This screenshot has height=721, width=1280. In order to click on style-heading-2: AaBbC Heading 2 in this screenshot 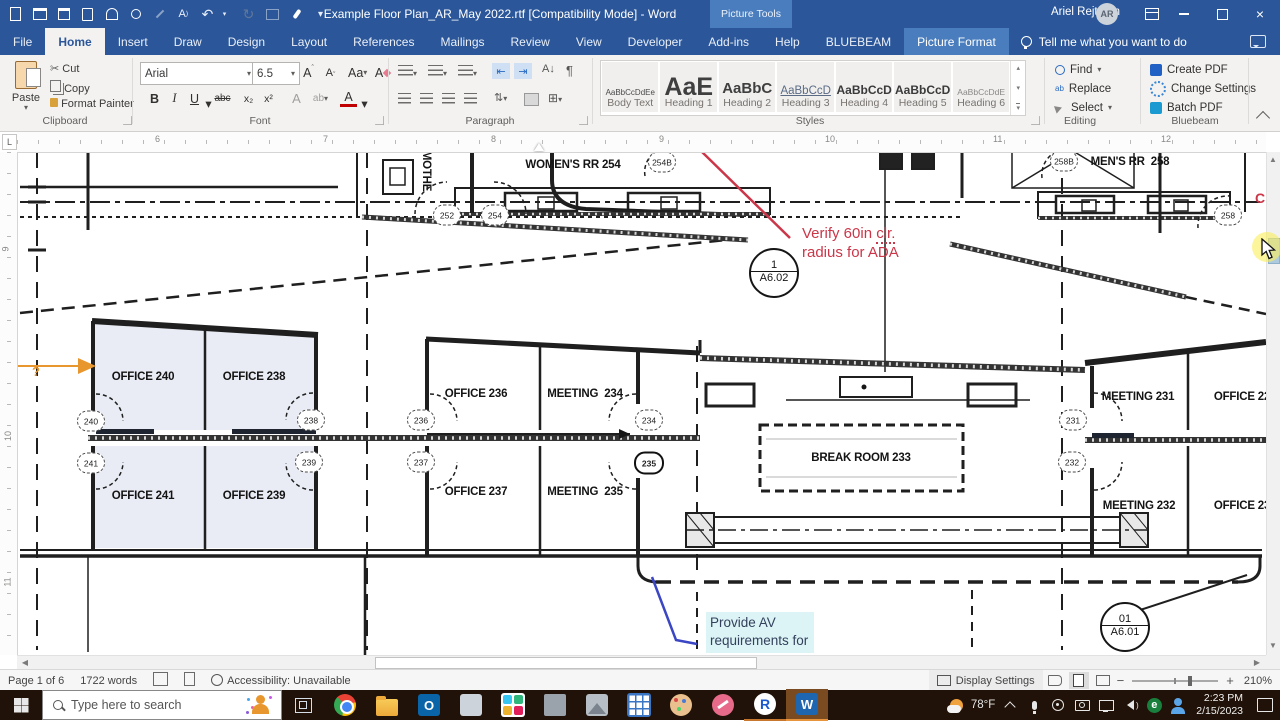, I will do `click(747, 87)`.